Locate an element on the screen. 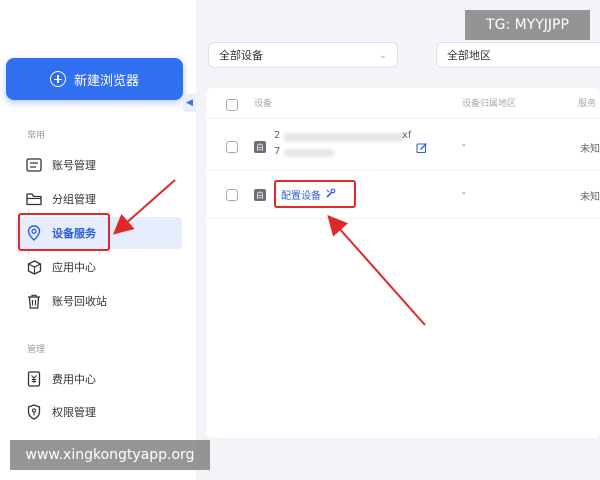 The image size is (600, 480). arrow-to-configure is located at coordinates (376, 270).